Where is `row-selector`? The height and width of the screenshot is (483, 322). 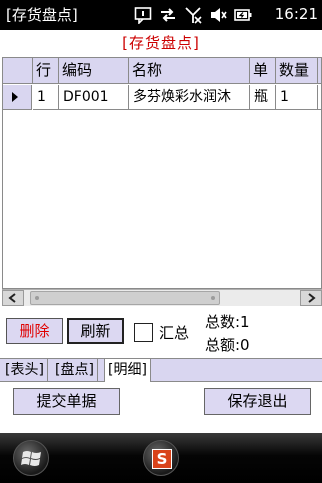
row-selector is located at coordinates (17, 97).